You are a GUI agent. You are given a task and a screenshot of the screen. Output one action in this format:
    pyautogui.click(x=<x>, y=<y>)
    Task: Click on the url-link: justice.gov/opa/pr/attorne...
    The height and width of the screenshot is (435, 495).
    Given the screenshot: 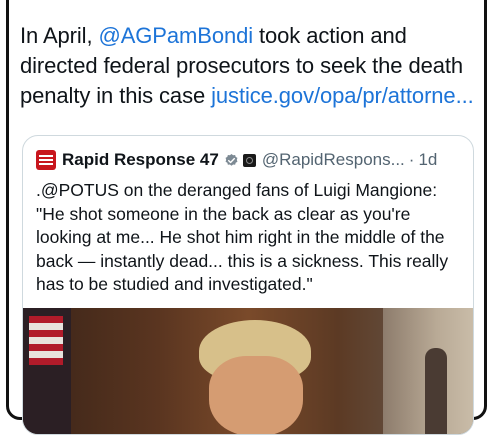 What is the action you would take?
    pyautogui.click(x=342, y=95)
    